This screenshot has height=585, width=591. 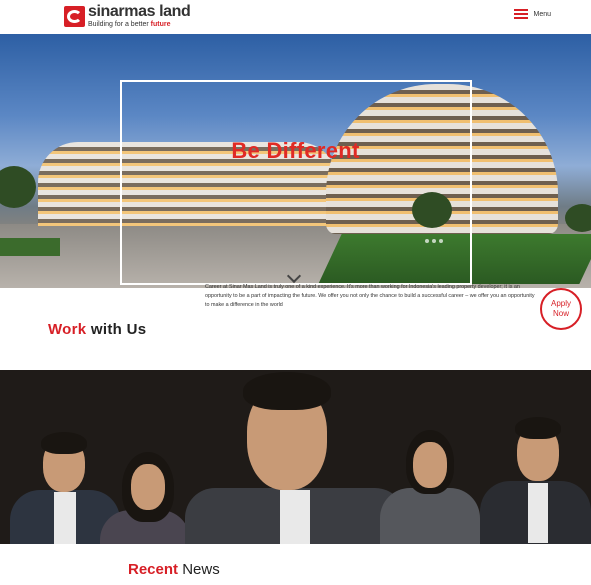 I want to click on recent-news-heading: Recent News, so click(x=174, y=569).